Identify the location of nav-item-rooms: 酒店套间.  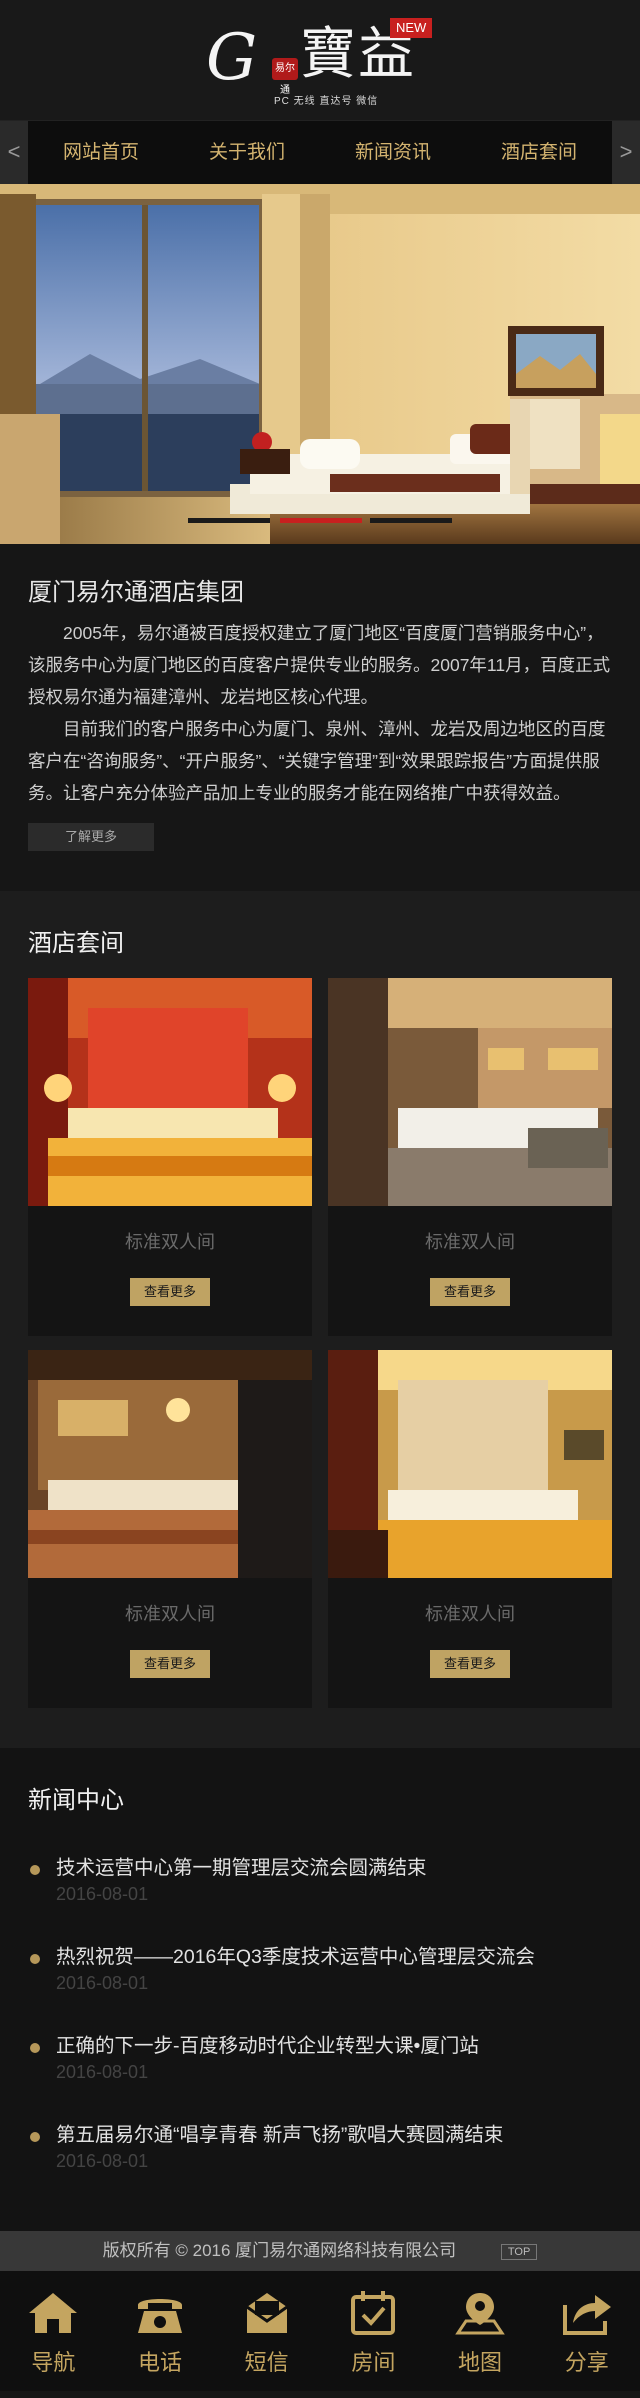
(539, 153).